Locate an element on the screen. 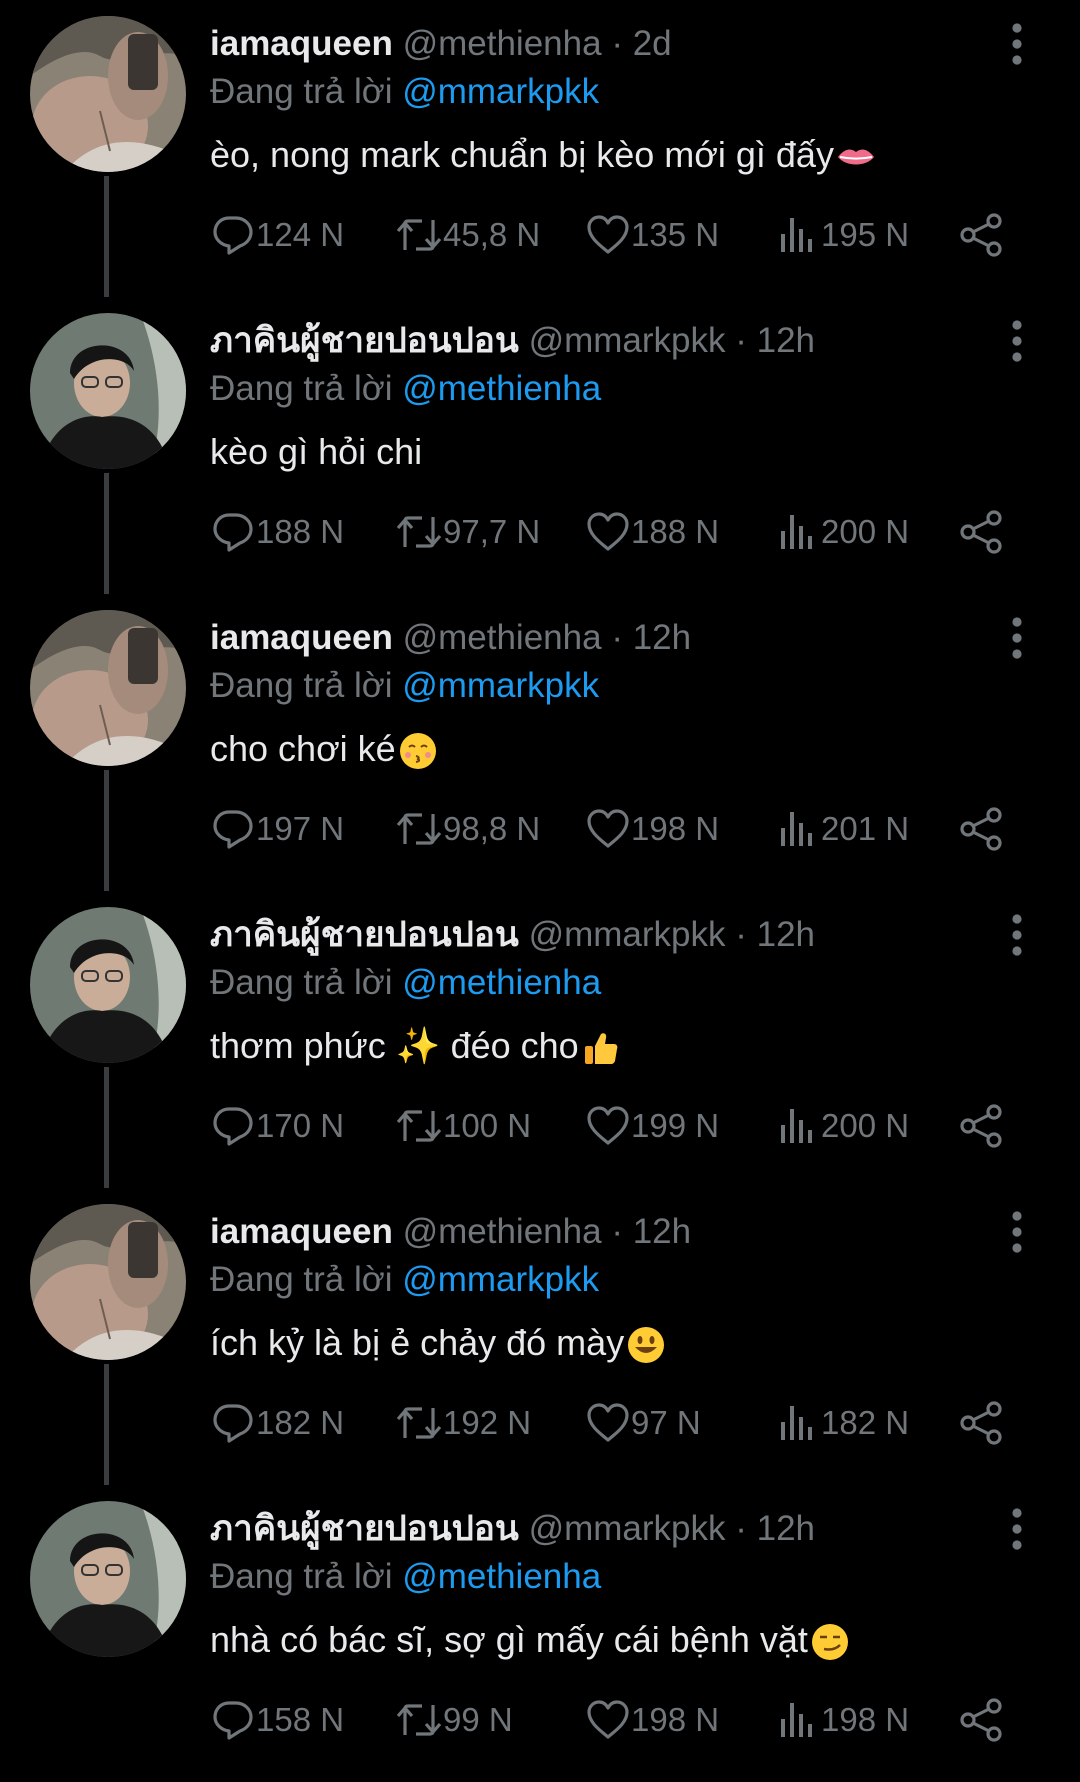 The width and height of the screenshot is (1080, 1782). tweet-header: ภาคินผู้ชายปอนปอน @mmarkpkk · 12h is located at coordinates (512, 341).